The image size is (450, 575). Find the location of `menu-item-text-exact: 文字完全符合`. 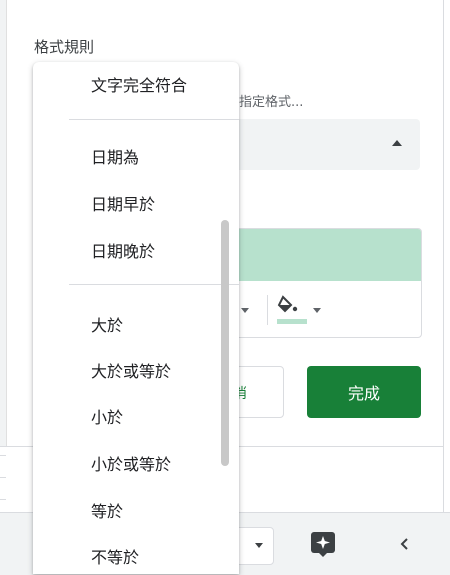

menu-item-text-exact: 文字完全符合 is located at coordinates (139, 84).